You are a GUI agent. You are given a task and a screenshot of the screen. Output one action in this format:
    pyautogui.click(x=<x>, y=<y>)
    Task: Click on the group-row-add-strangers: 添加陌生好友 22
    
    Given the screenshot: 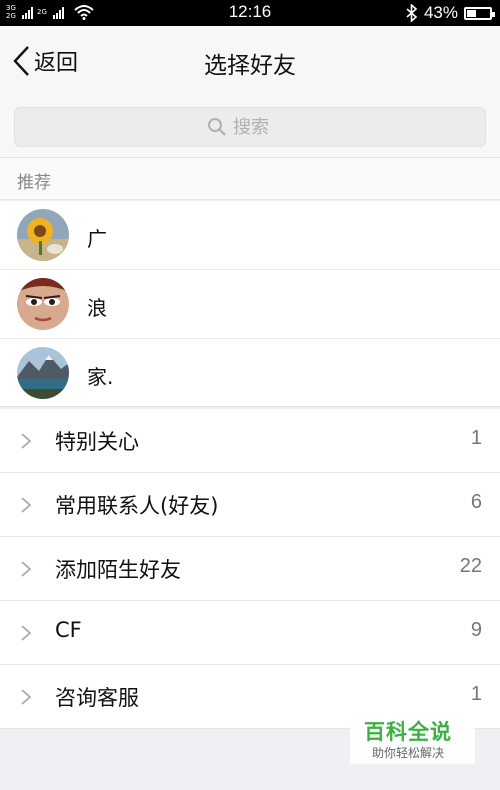 What is the action you would take?
    pyautogui.click(x=250, y=569)
    